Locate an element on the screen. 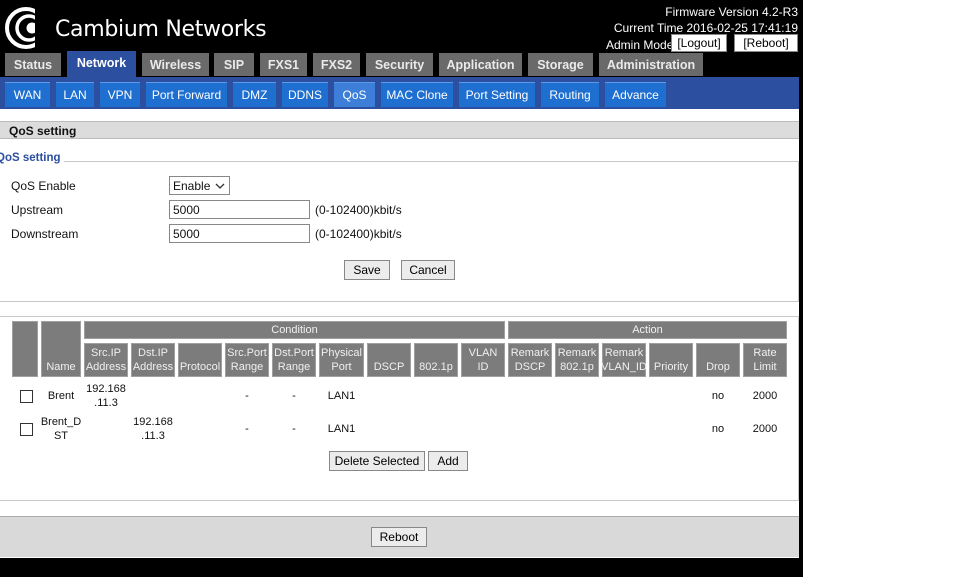  tab-sip: SIP is located at coordinates (234, 64).